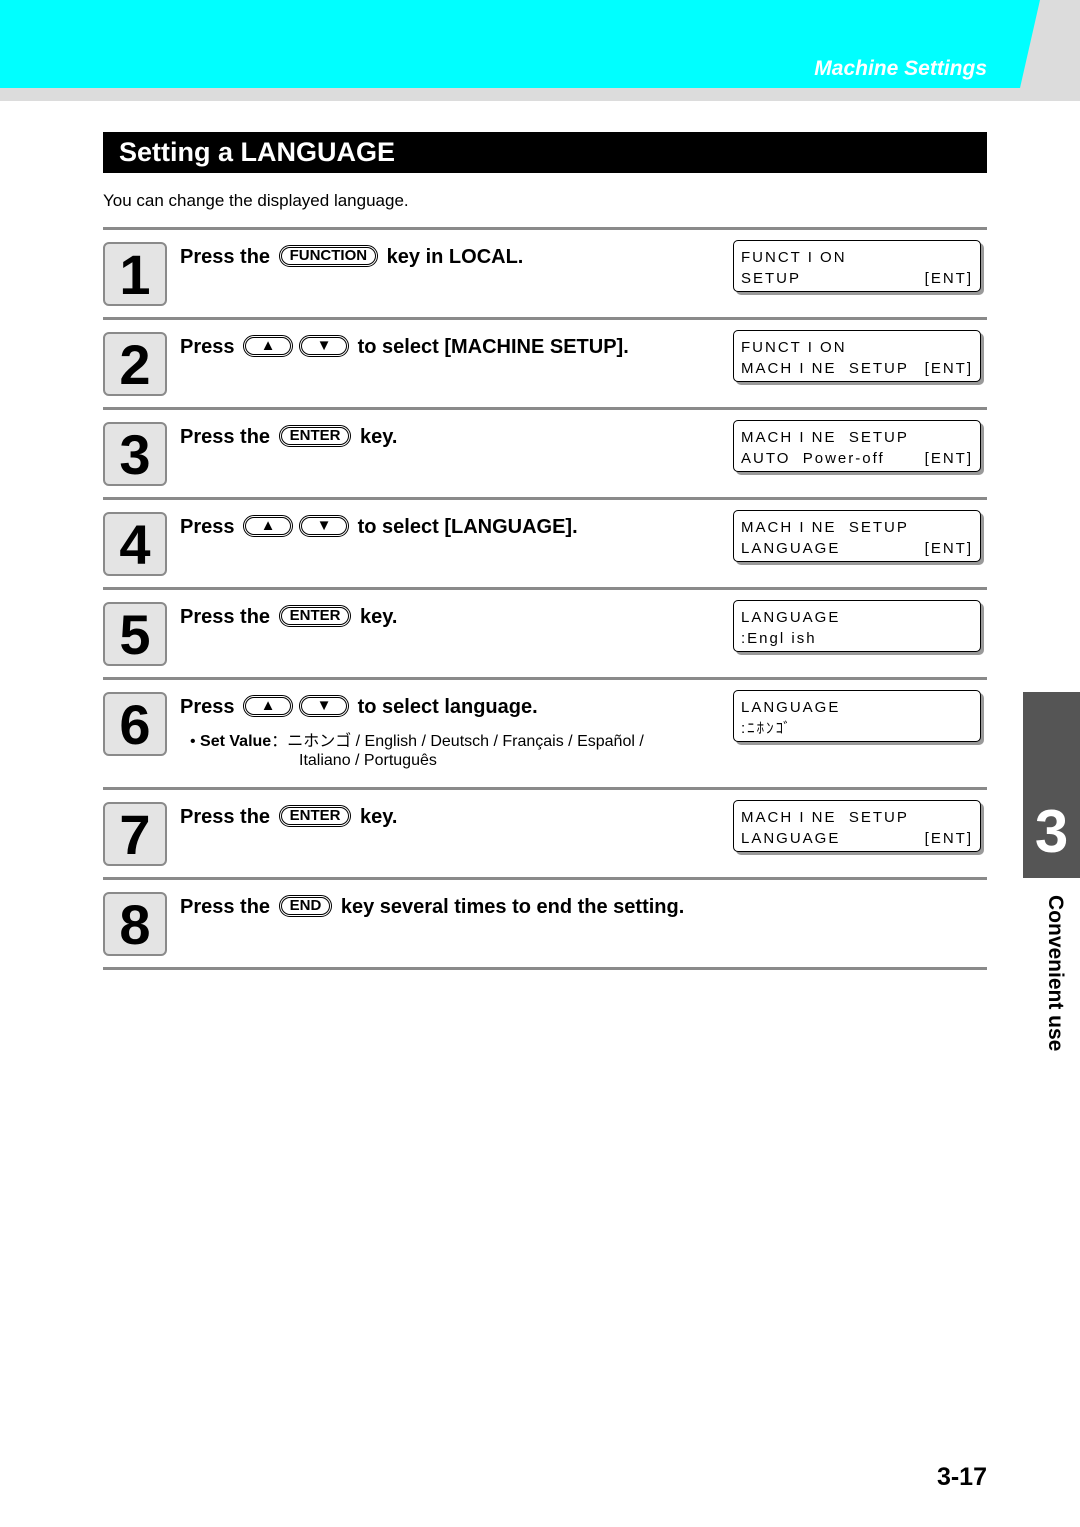 Image resolution: width=1080 pixels, height=1527 pixels. Describe the element at coordinates (135, 834) in the screenshot. I see `step-number: 7` at that location.